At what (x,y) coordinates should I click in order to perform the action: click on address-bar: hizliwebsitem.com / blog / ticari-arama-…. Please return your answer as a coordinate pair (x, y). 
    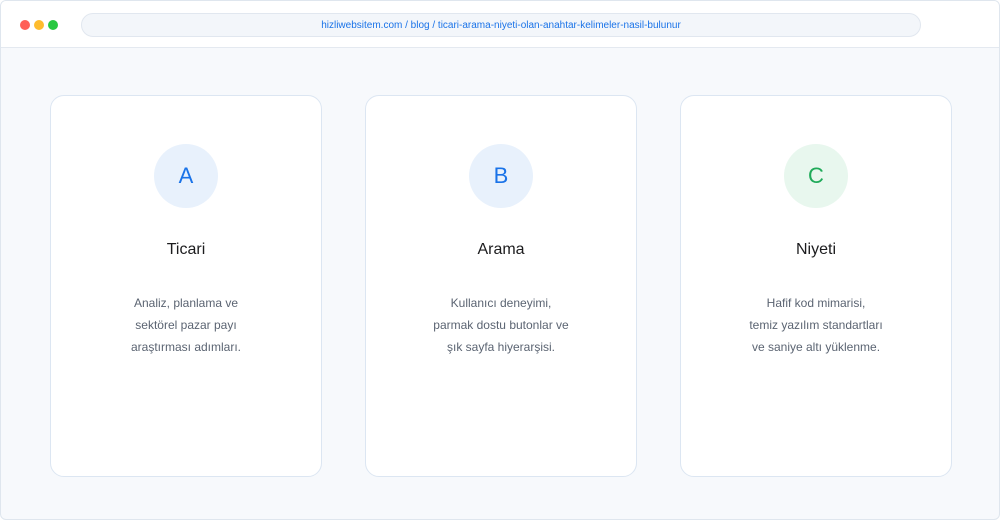
    Looking at the image, I should click on (501, 25).